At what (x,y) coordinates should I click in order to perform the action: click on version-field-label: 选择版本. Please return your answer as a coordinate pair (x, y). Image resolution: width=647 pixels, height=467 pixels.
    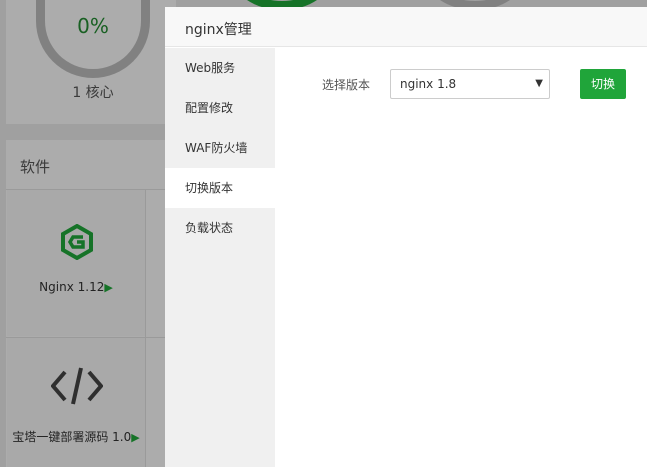
    Looking at the image, I should click on (346, 85).